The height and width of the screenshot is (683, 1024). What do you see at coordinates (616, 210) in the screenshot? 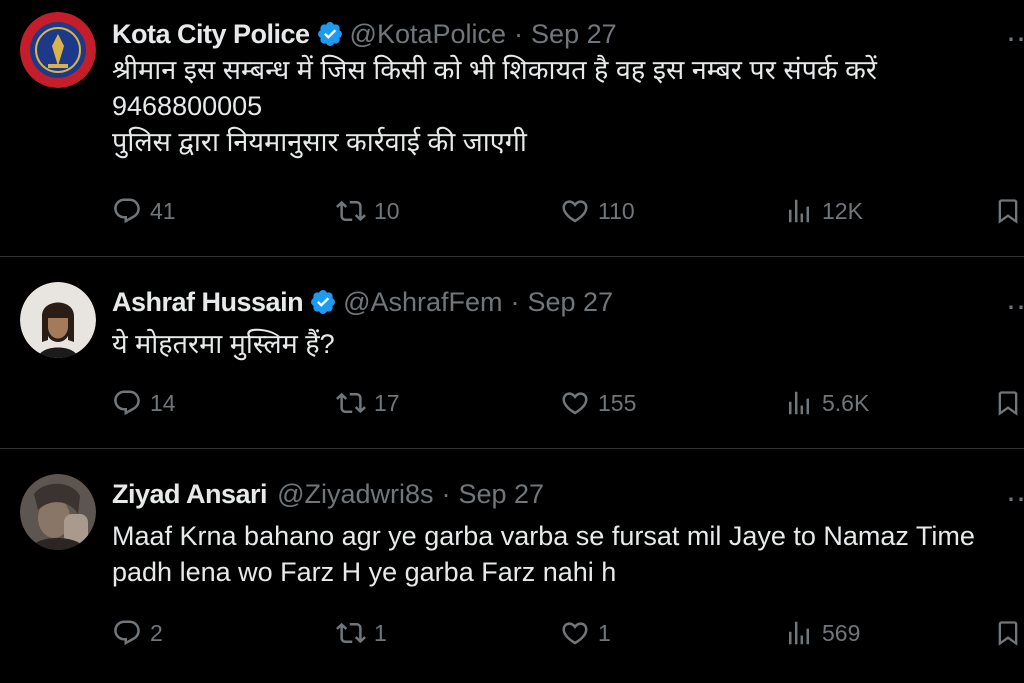
I see `like-count: 110` at bounding box center [616, 210].